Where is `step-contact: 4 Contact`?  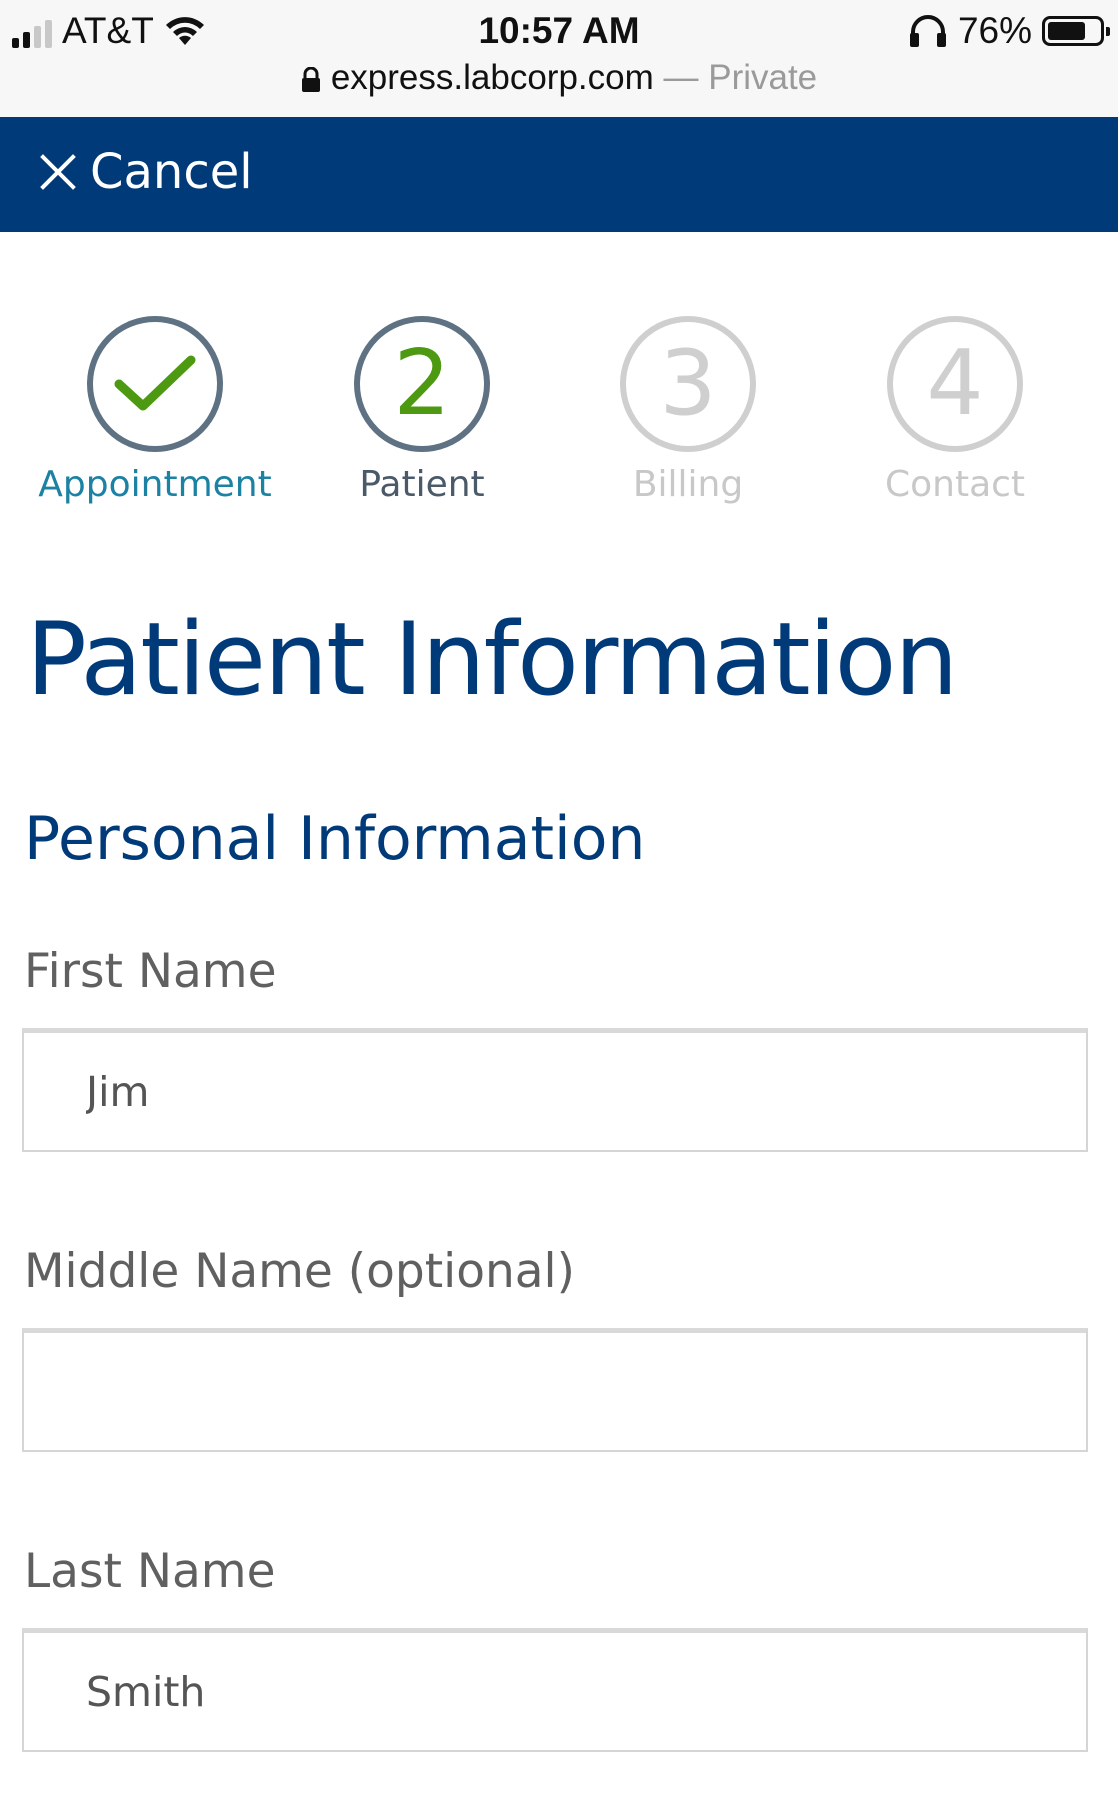
step-contact: 4 Contact is located at coordinates (955, 410).